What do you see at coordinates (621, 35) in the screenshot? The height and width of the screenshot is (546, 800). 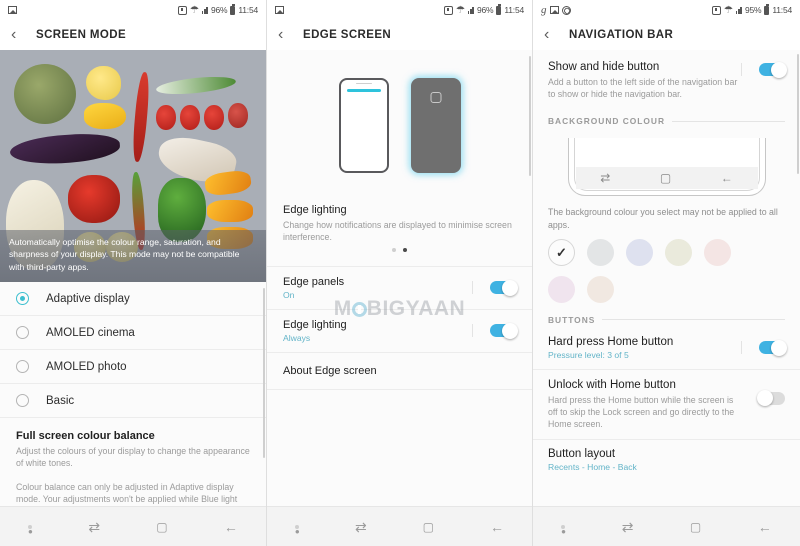 I see `page-title: NAVIGATION BAR` at bounding box center [621, 35].